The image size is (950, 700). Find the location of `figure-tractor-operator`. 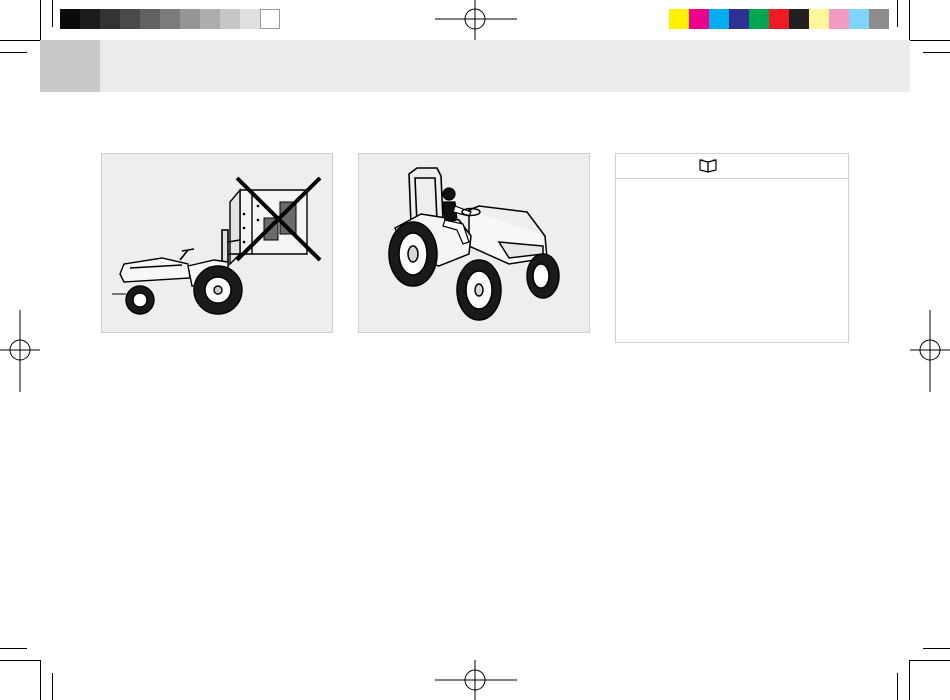

figure-tractor-operator is located at coordinates (474, 243).